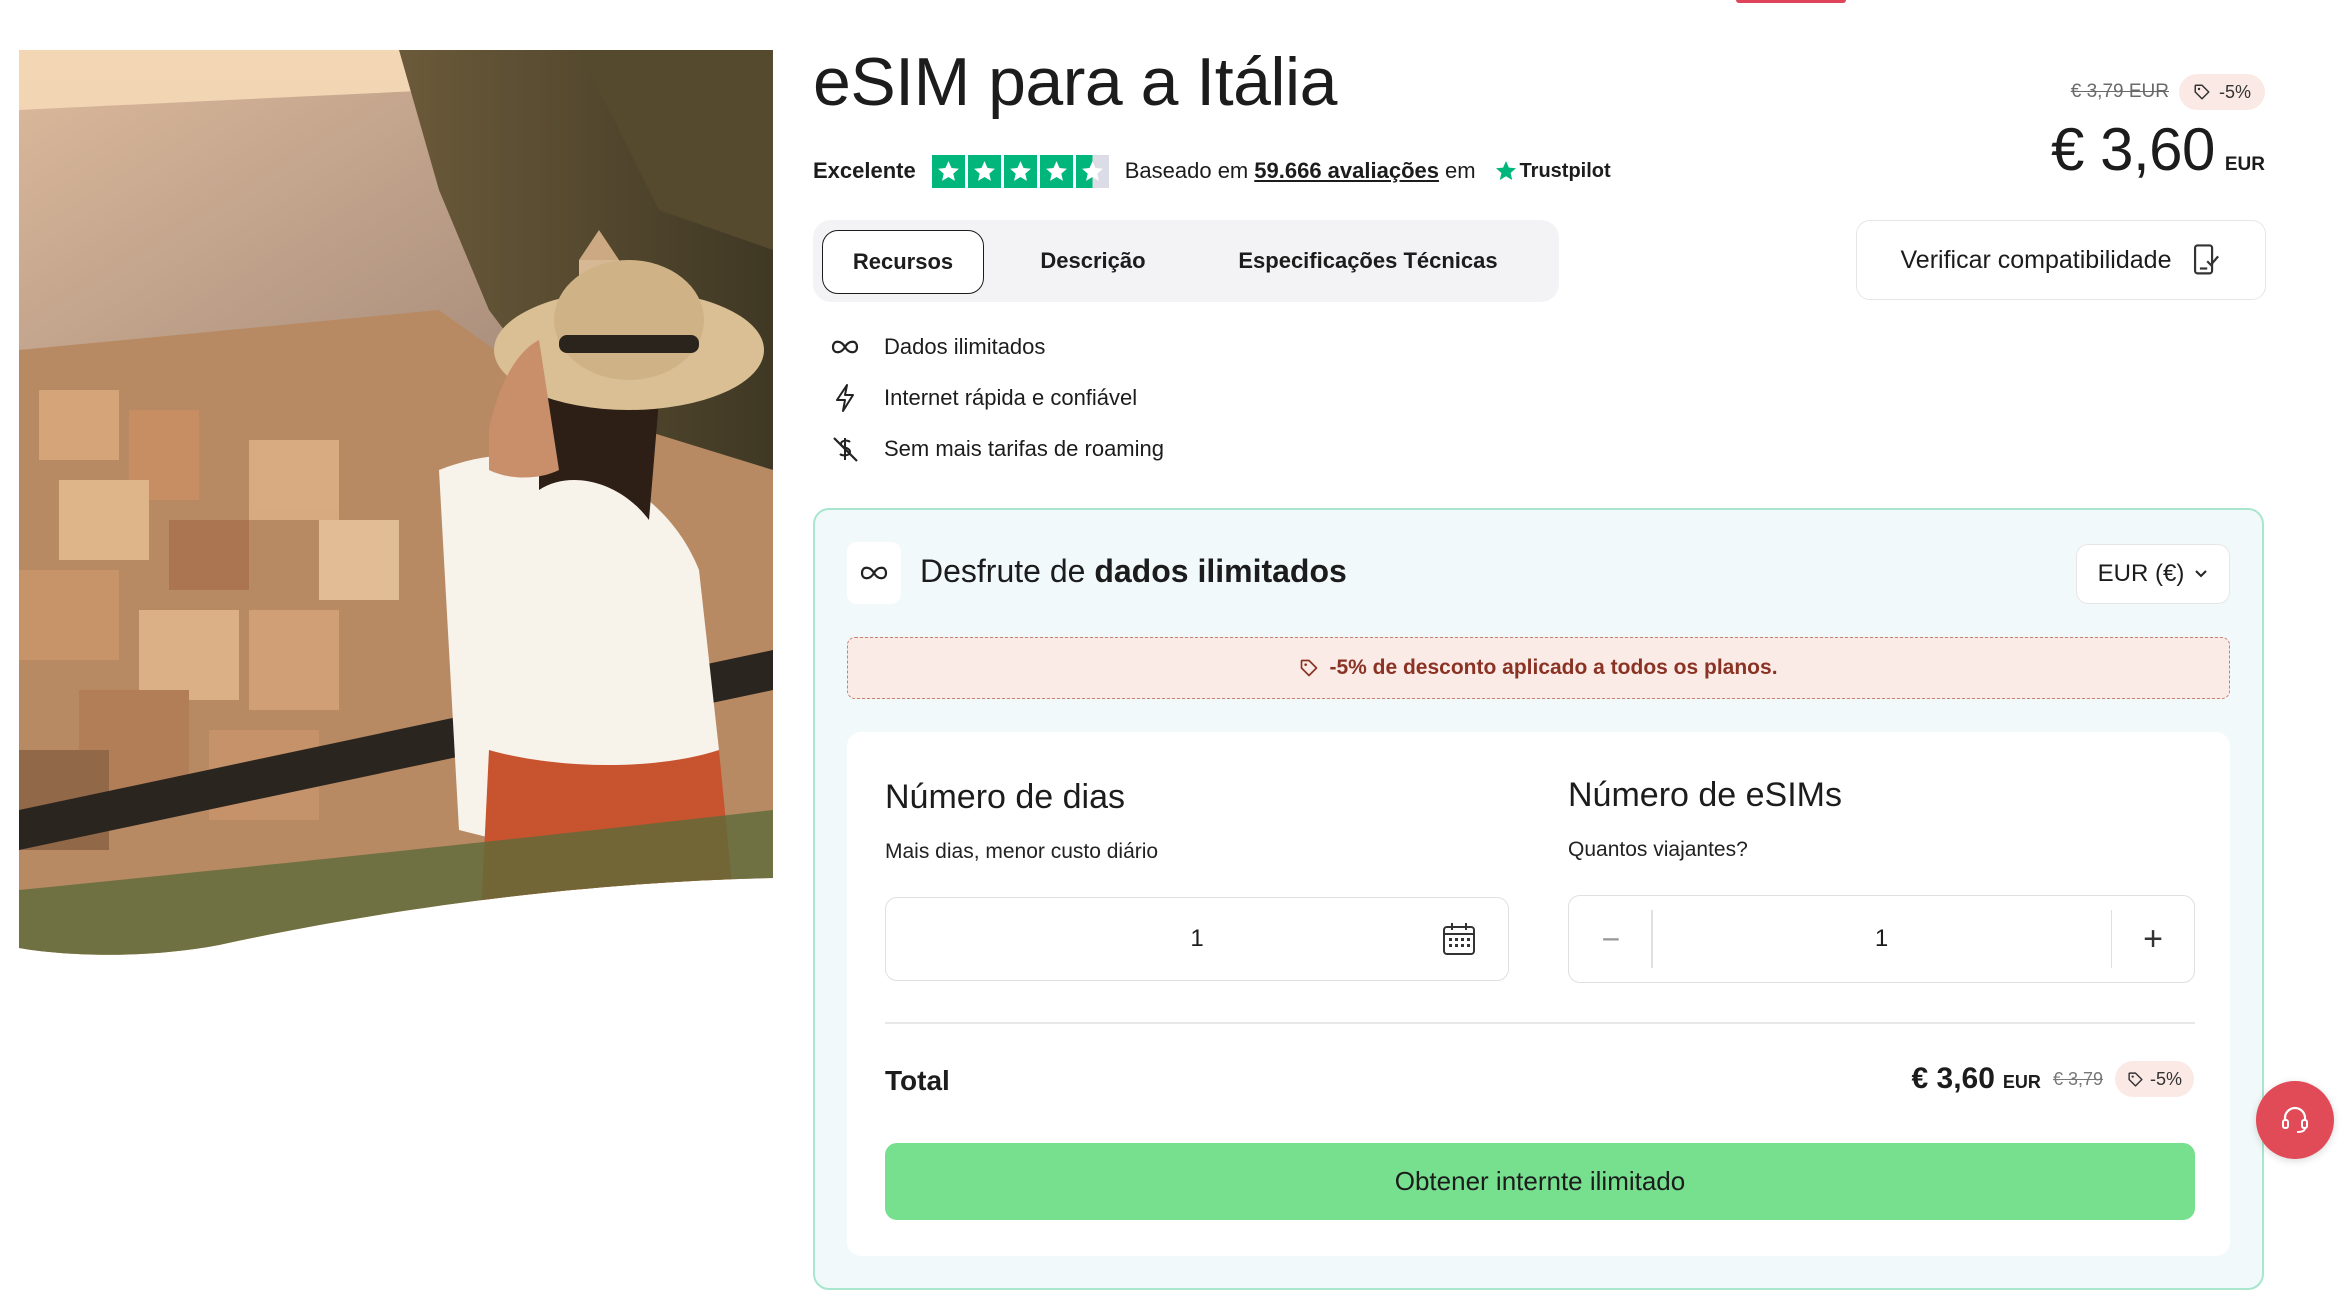  Describe the element at coordinates (2201, 574) in the screenshot. I see `chevron-down-icon` at that location.